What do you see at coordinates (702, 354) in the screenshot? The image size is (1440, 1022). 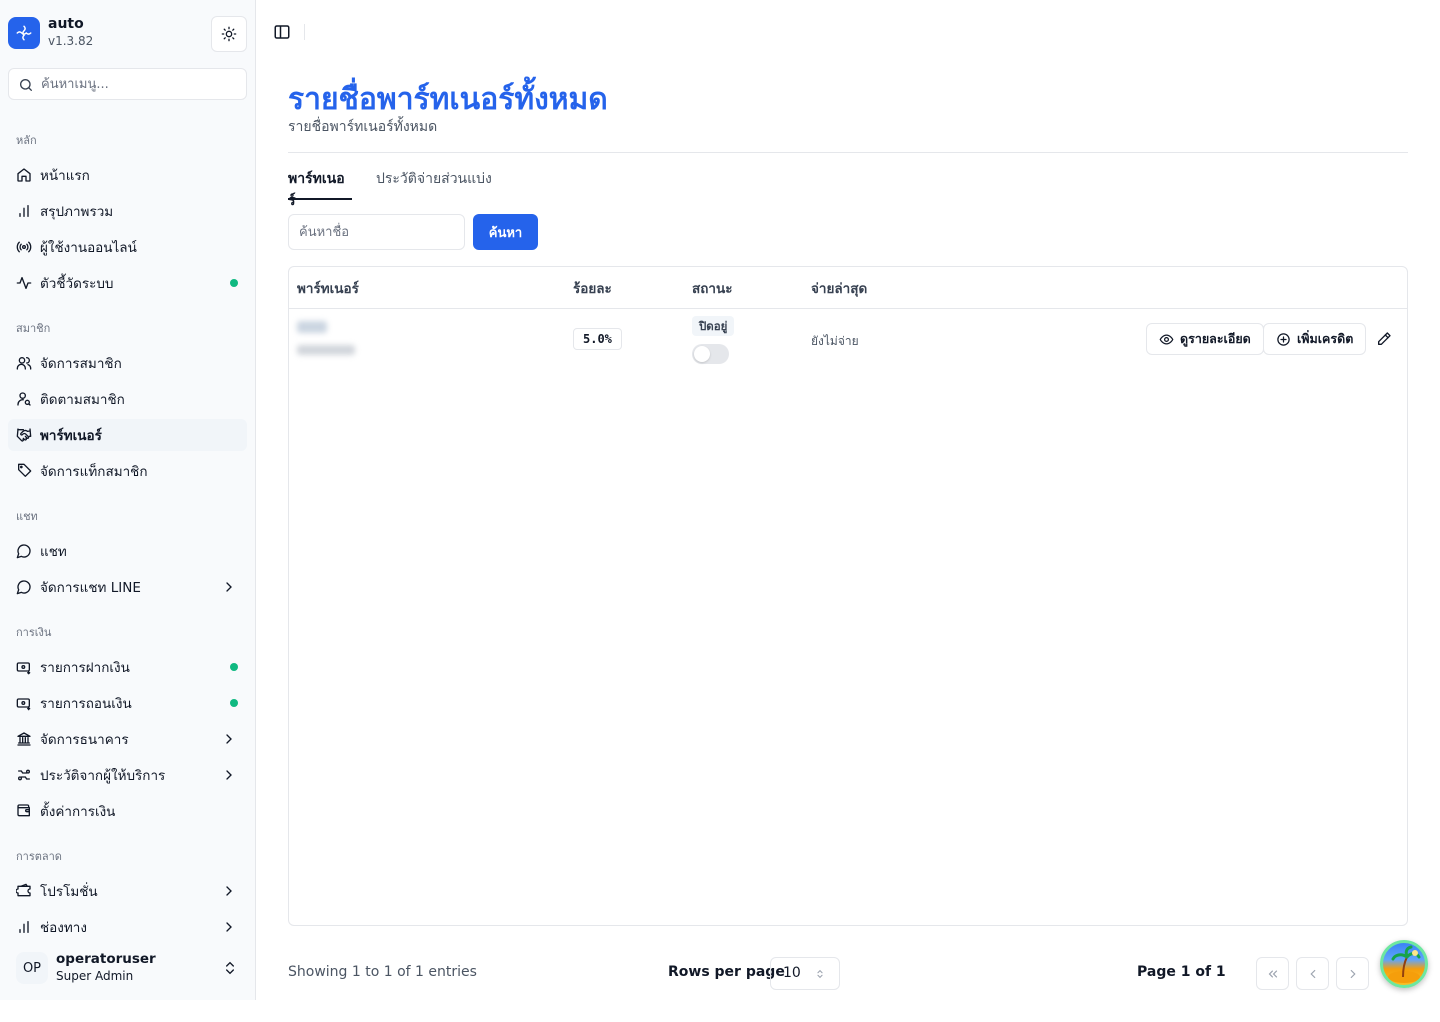 I see `toggle-knob` at bounding box center [702, 354].